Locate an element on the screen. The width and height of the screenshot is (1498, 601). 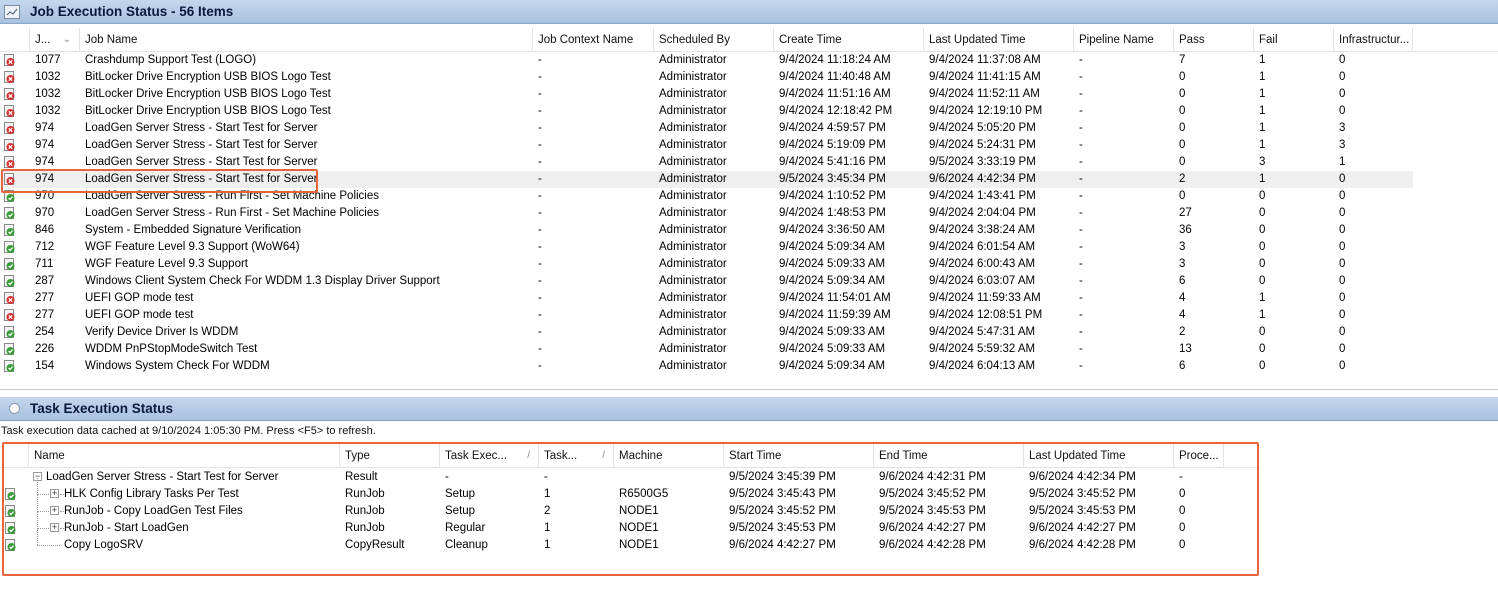
job-cell-create: 9/4/2024 11:18:24 AM is located at coordinates (835, 60).